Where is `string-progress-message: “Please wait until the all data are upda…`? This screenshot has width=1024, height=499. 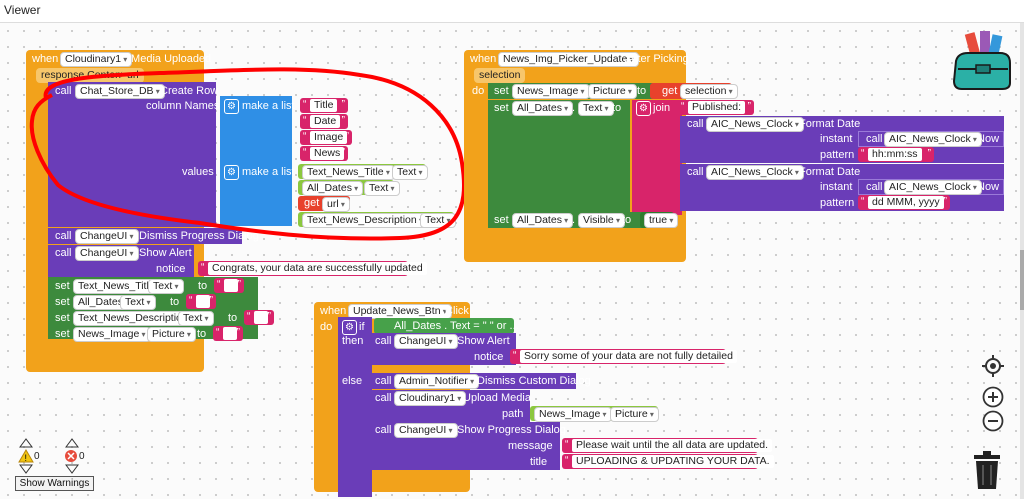 string-progress-message: “Please wait until the all data are upda… is located at coordinates (667, 445).